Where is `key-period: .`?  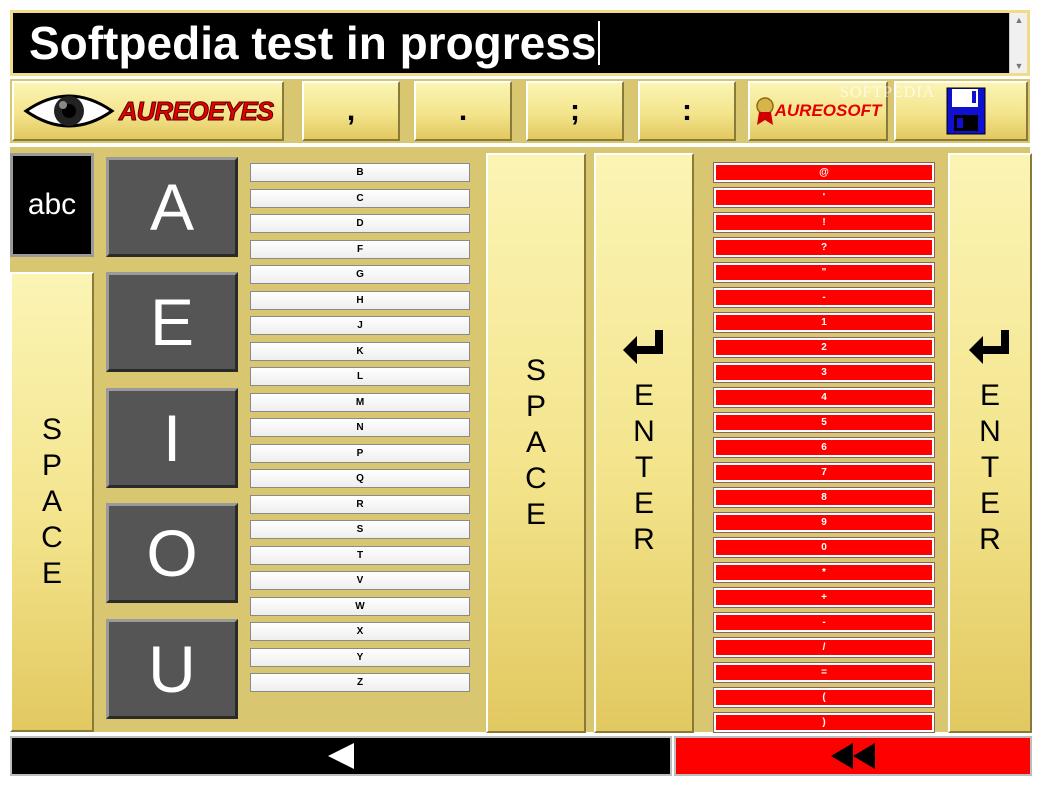 key-period: . is located at coordinates (463, 111).